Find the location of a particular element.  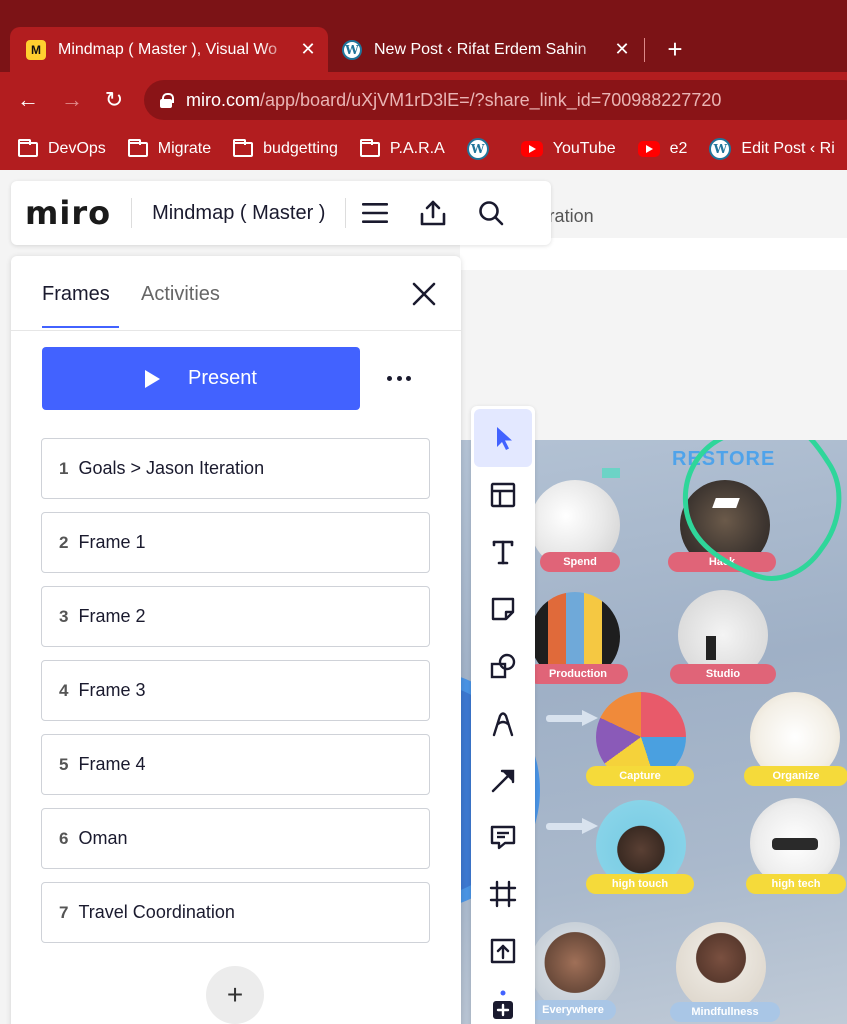

bookmark-edit-post: W Edit Post ‹ Ri is located at coordinates (772, 149).